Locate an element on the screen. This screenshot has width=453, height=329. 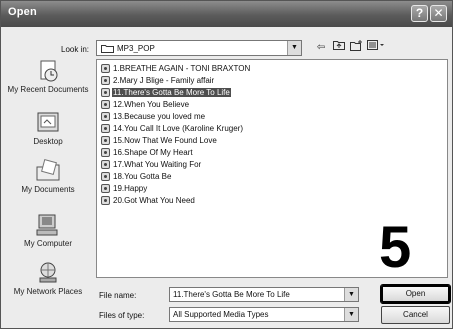
back-icon: ⇦ is located at coordinates (321, 48).